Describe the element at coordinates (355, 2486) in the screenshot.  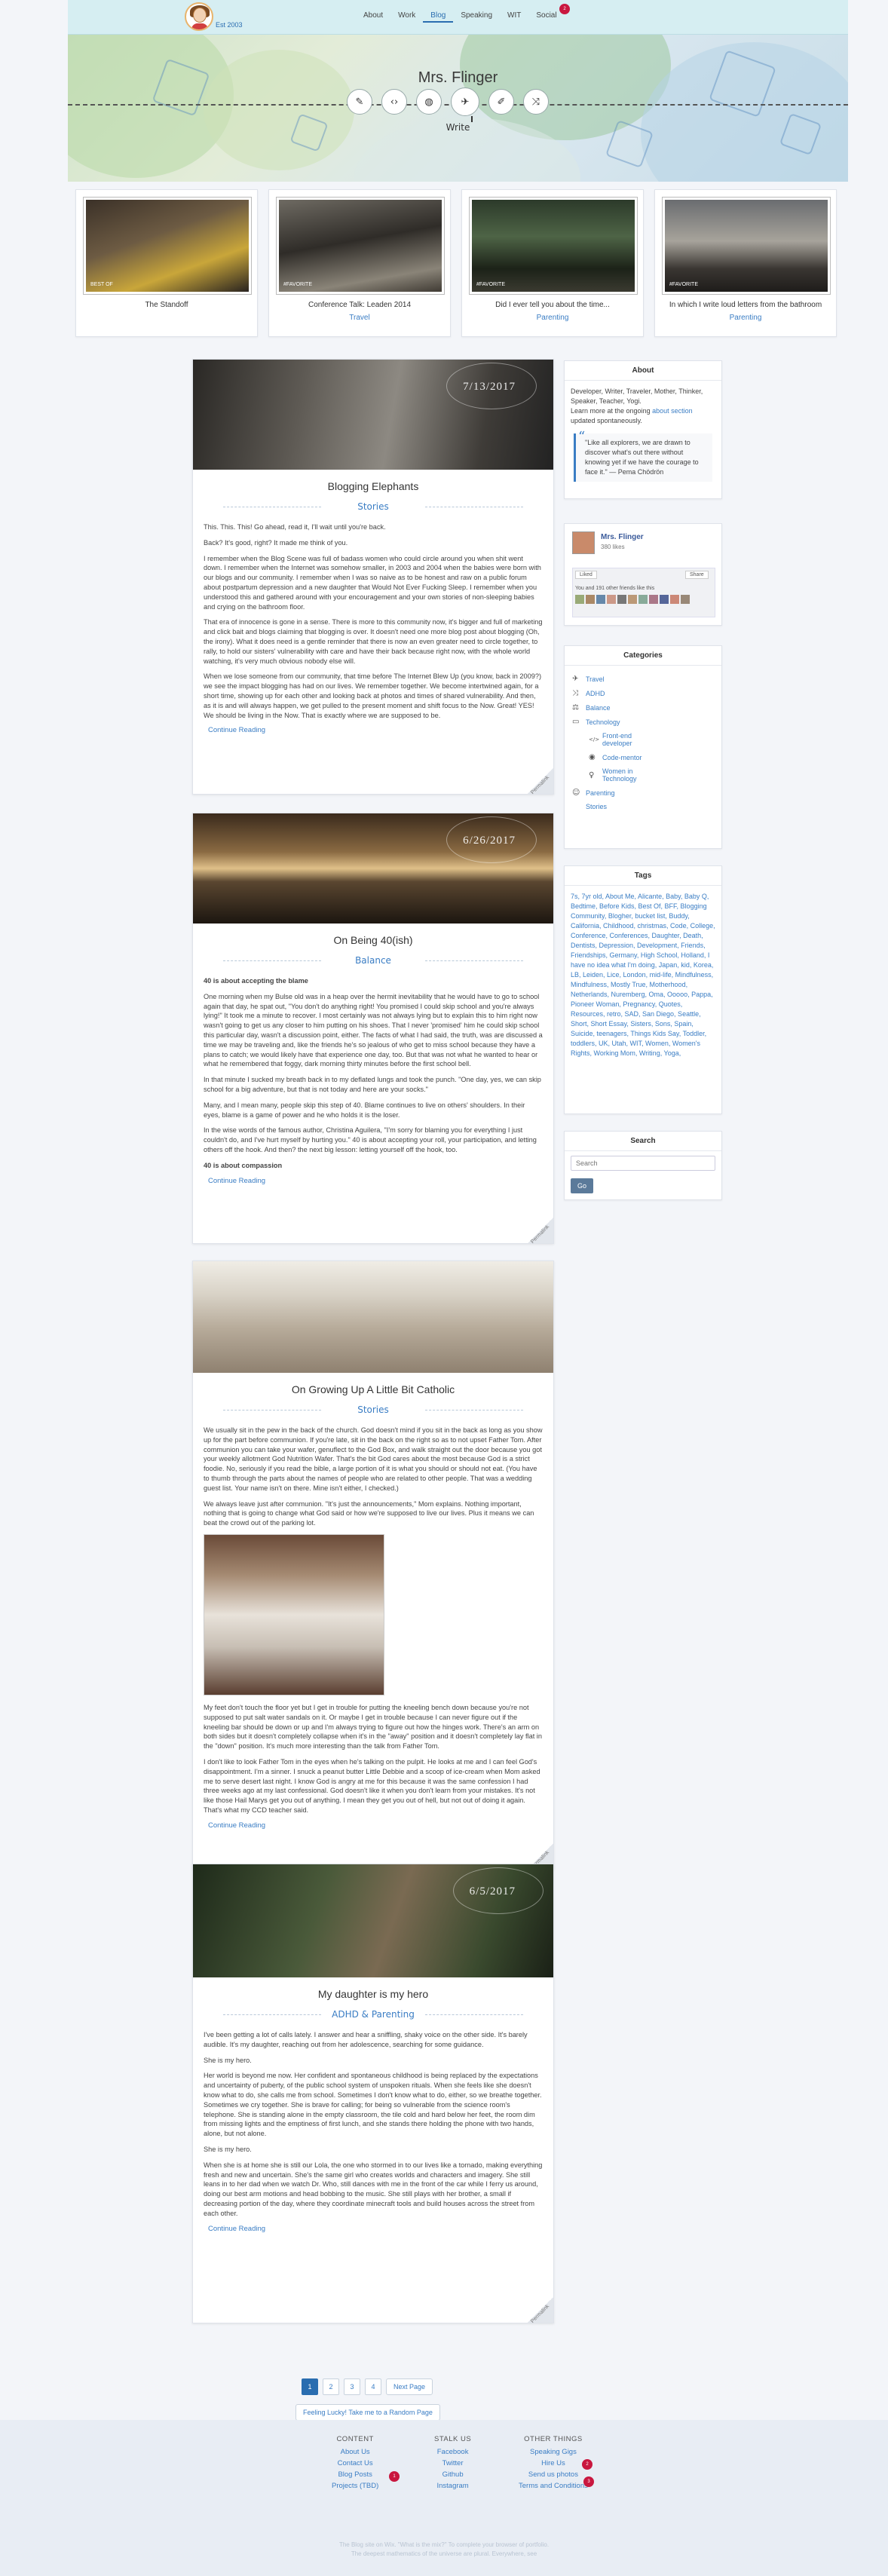
I see `footer-projects-link: Projects (TBD)` at that location.